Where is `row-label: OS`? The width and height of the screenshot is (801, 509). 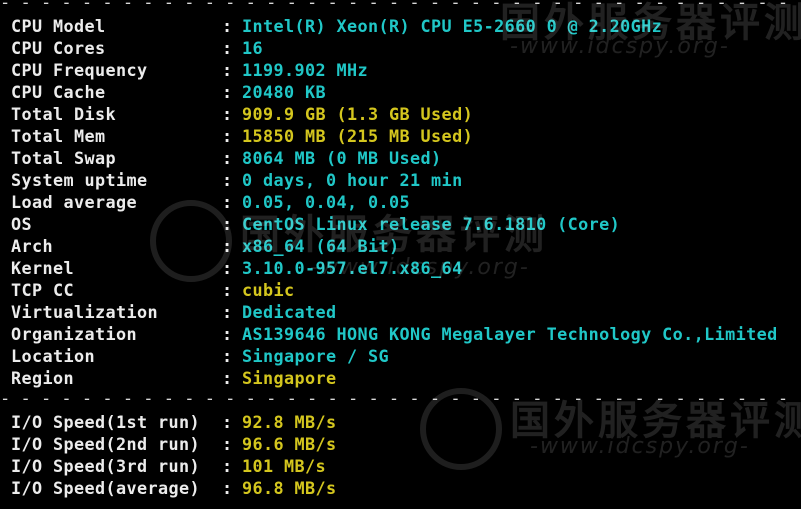
row-label: OS is located at coordinates (22, 224).